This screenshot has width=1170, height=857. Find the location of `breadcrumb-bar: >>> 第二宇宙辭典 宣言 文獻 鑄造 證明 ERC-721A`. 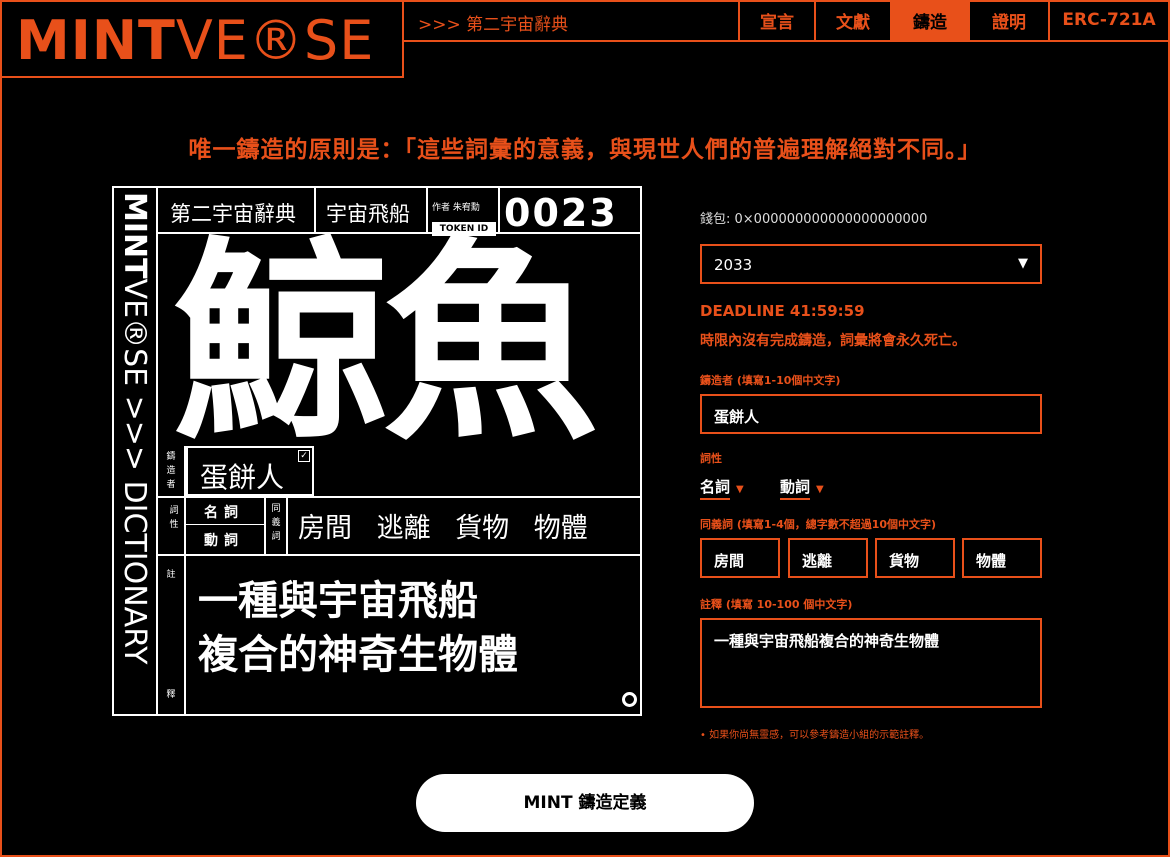

breadcrumb-bar: >>> 第二宇宙辭典 宣言 文獻 鑄造 證明 ERC-721A is located at coordinates (786, 21).